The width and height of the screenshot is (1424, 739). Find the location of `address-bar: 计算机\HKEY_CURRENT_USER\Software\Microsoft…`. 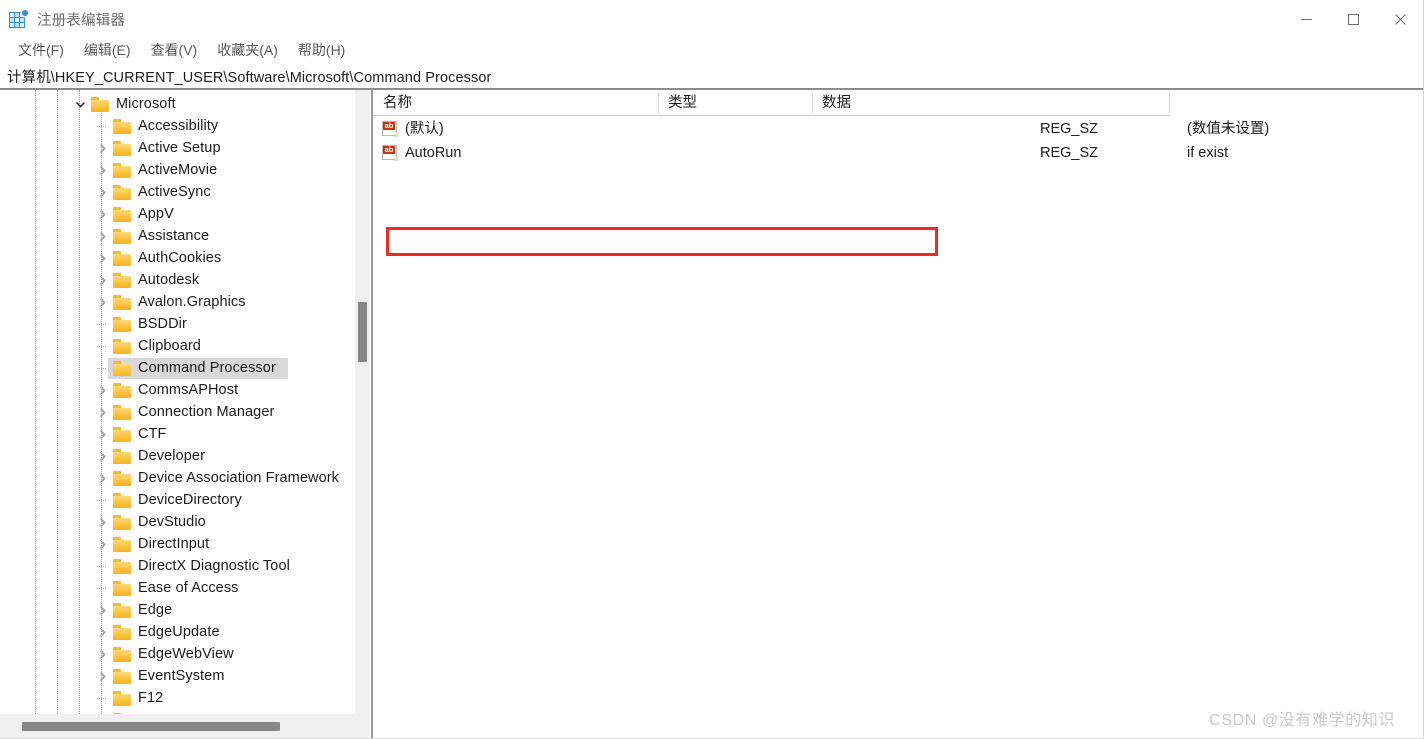

address-bar: 计算机\HKEY_CURRENT_USER\Software\Microsoft… is located at coordinates (711, 76).